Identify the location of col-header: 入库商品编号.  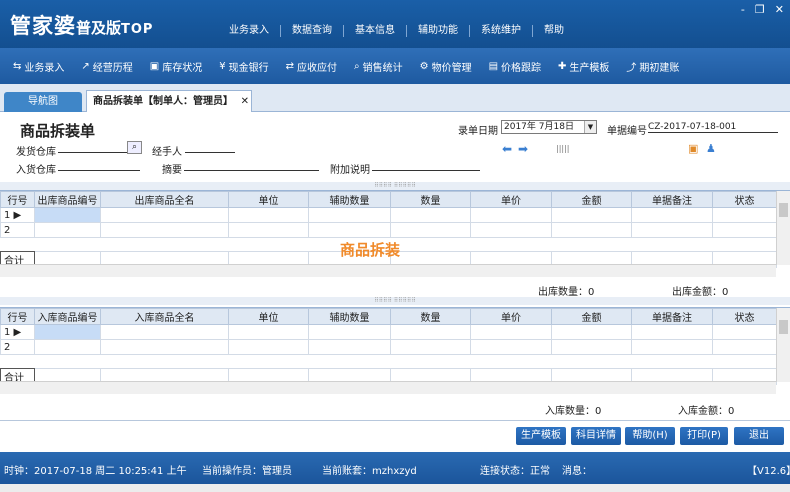
(67, 316).